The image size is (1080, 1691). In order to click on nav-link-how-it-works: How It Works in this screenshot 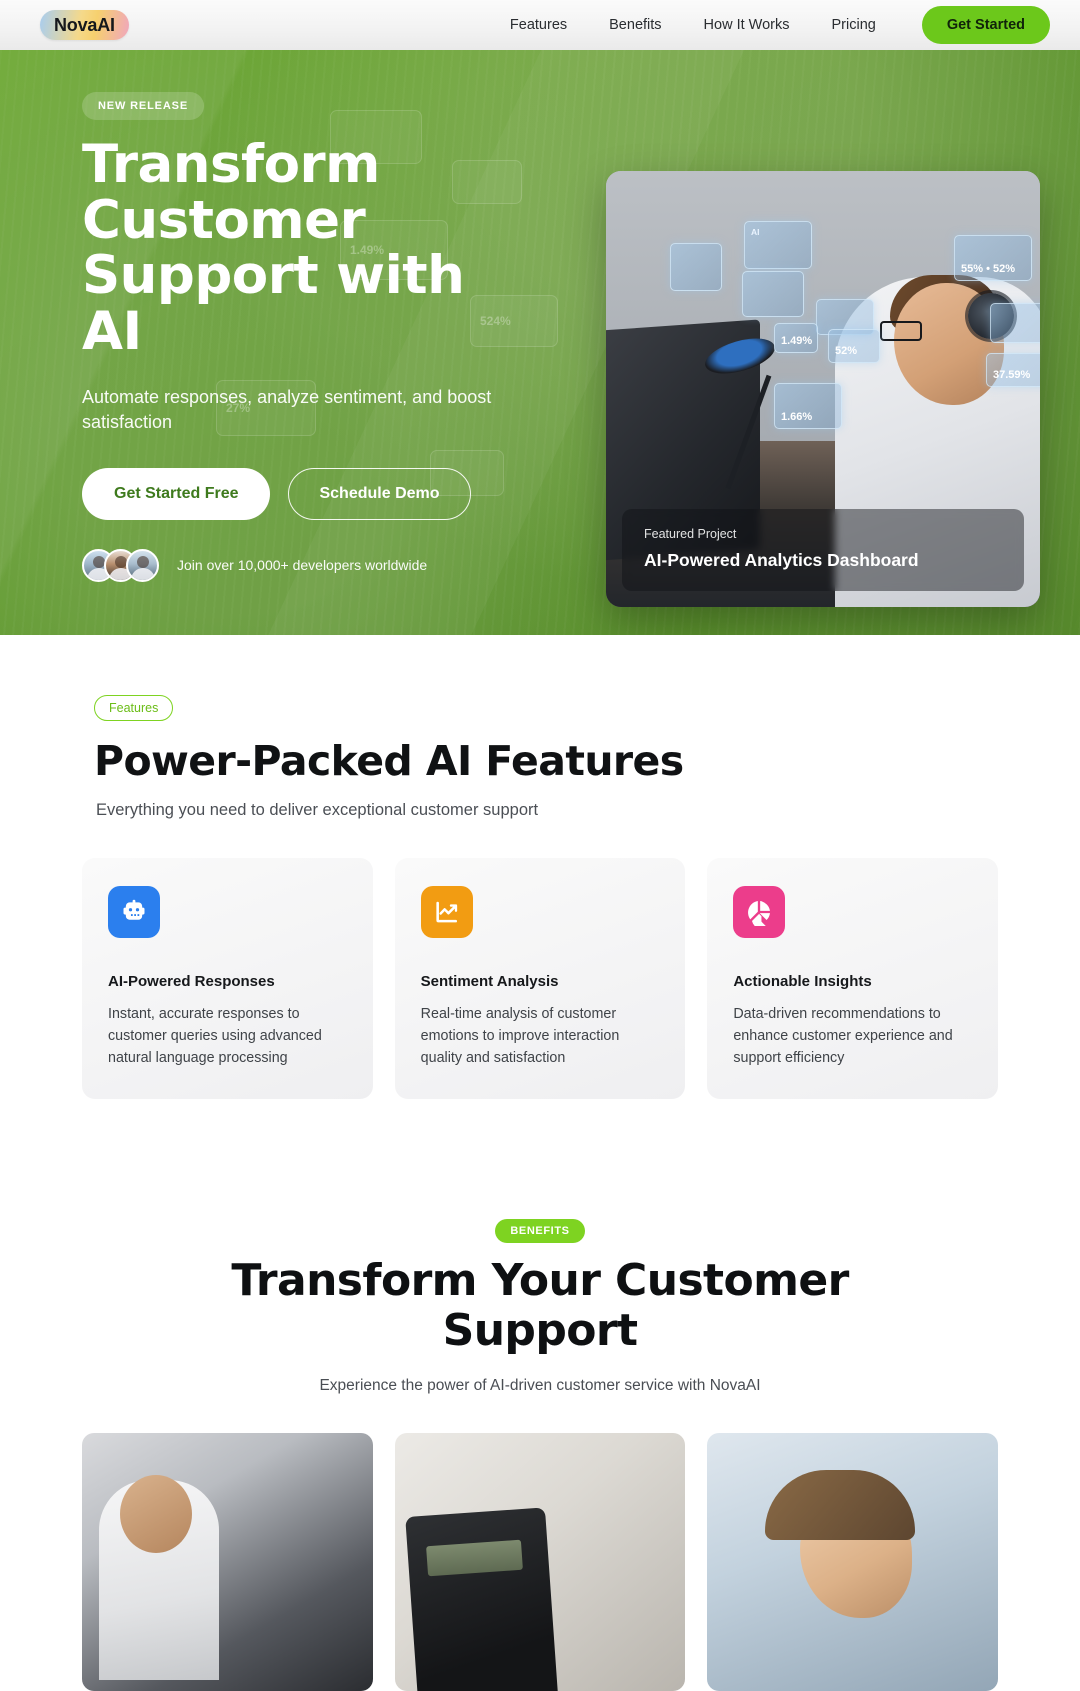, I will do `click(747, 25)`.